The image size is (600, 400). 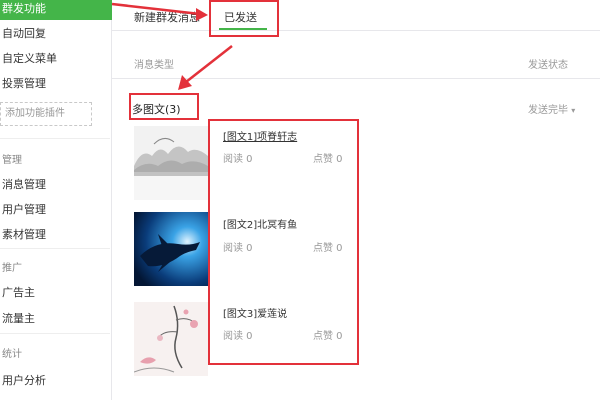 What do you see at coordinates (548, 110) in the screenshot?
I see `send-status-label: 发送完毕` at bounding box center [548, 110].